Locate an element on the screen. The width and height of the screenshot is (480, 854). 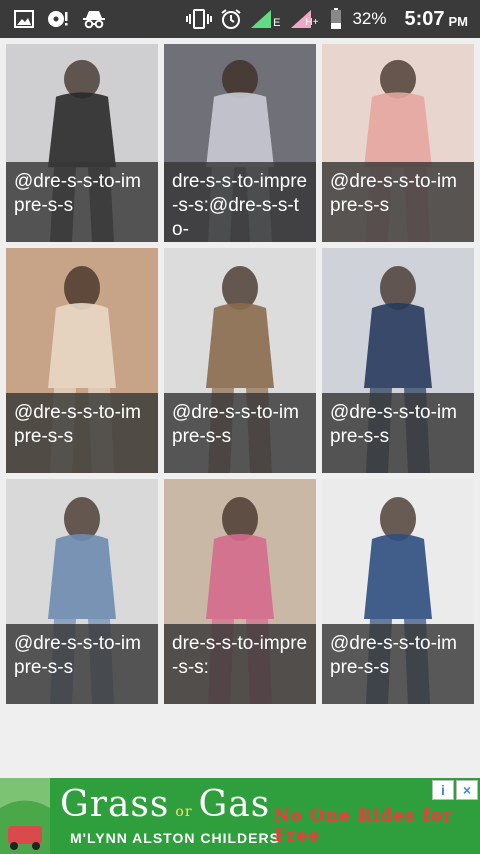
gallery-icon is located at coordinates (24, 19).